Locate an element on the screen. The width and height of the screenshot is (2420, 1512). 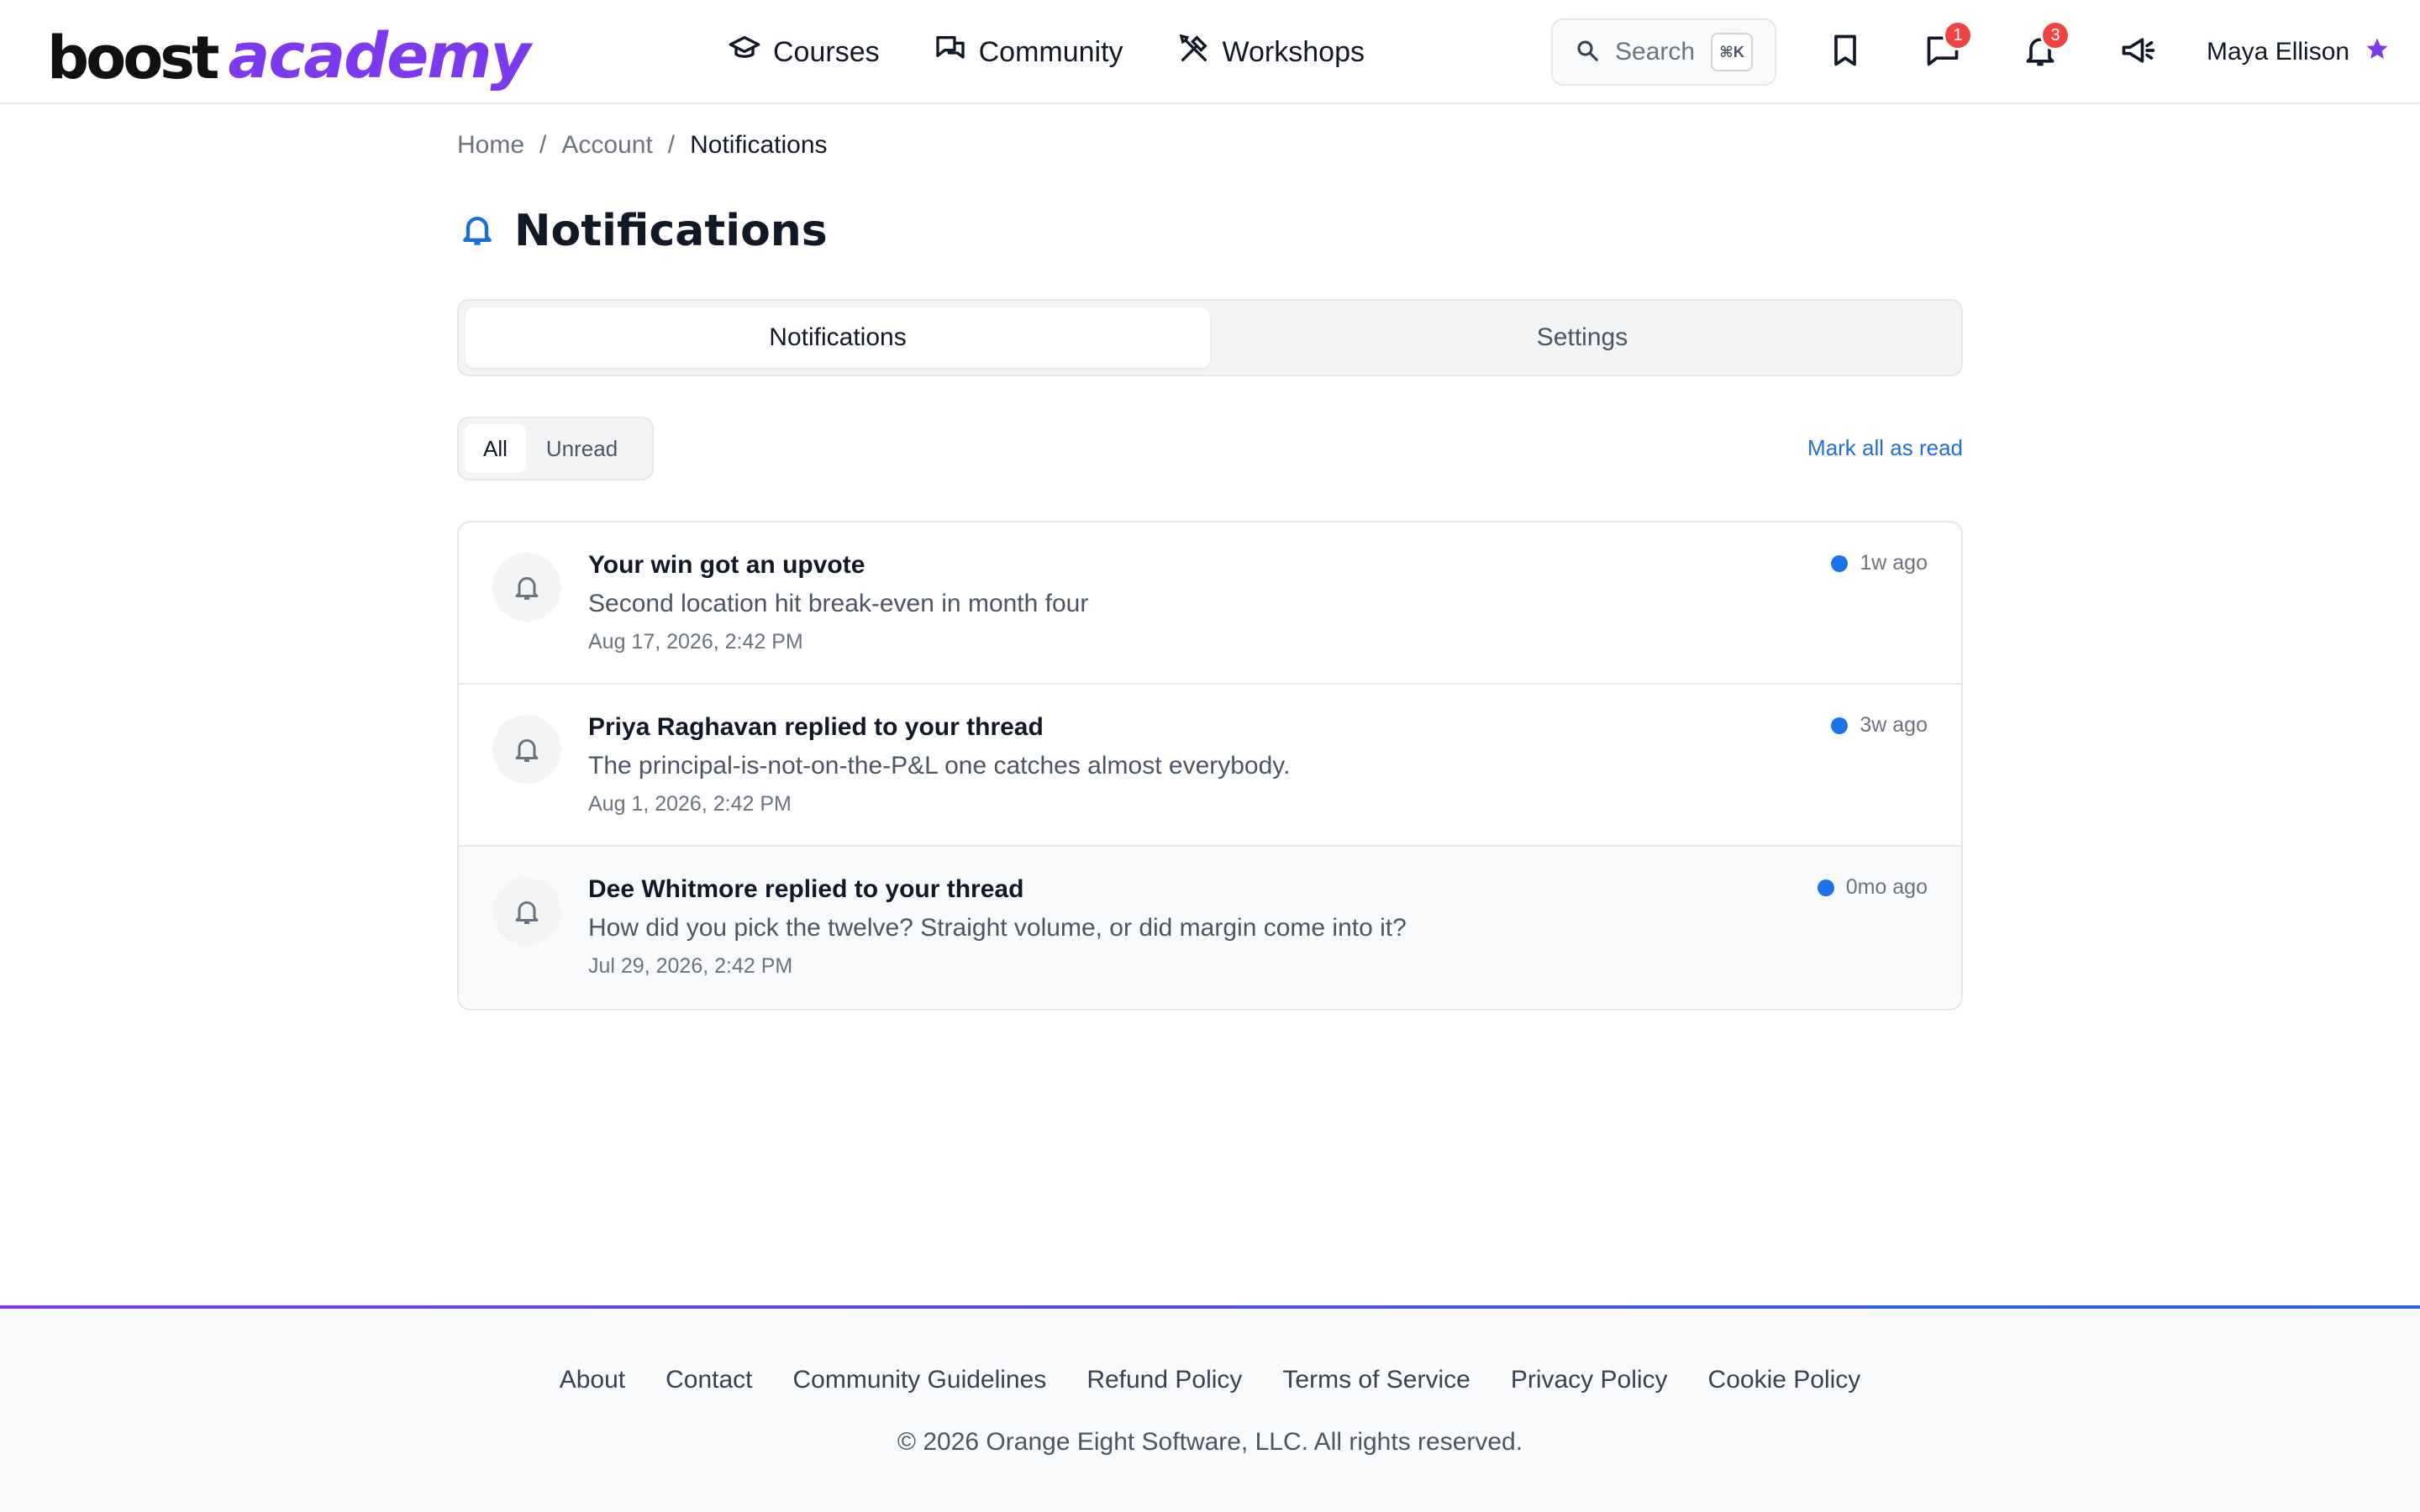
nav-workshops: Workshops is located at coordinates (1271, 52).